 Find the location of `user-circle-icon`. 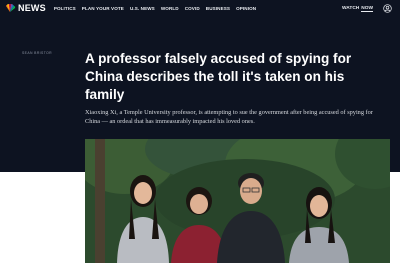

user-circle-icon is located at coordinates (387, 8).